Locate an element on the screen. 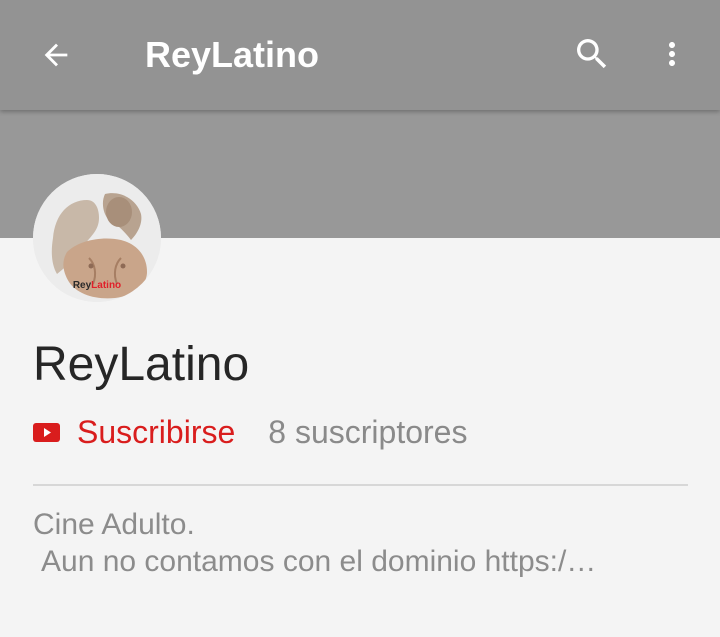 The width and height of the screenshot is (720, 637). subscription-row: Suscribirse 8 suscriptores is located at coordinates (250, 432).